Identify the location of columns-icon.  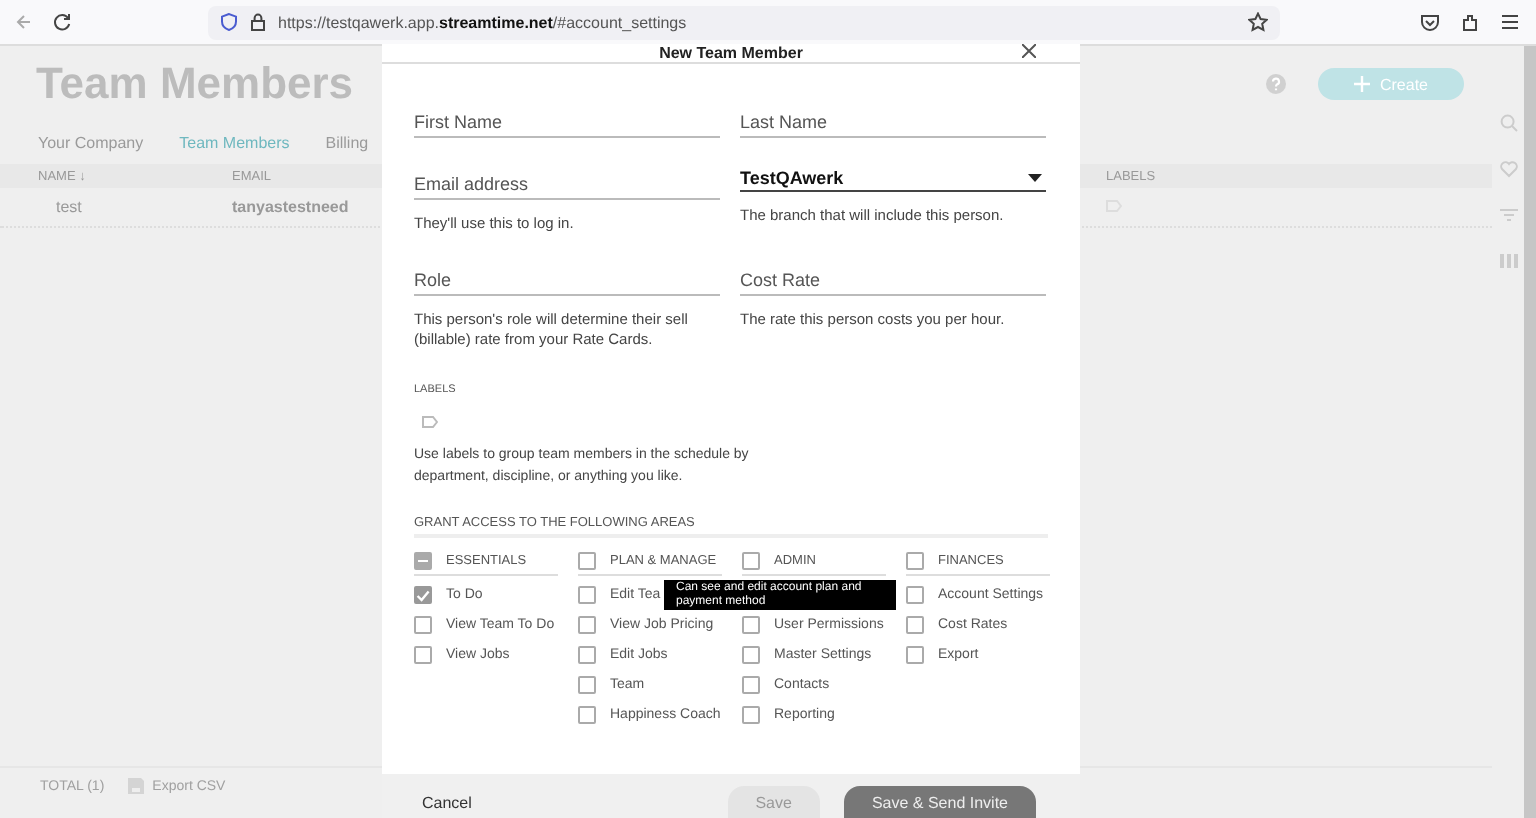
(1508, 261).